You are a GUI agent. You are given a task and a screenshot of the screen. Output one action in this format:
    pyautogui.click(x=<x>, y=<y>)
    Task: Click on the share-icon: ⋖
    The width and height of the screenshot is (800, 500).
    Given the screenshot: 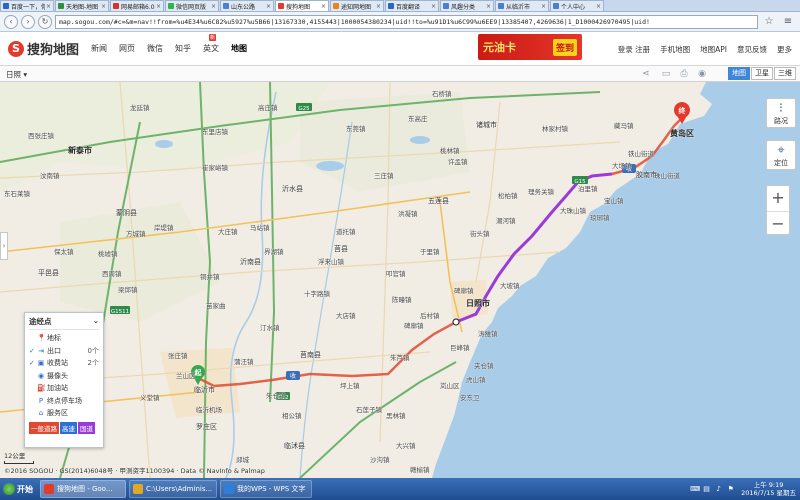 What is the action you would take?
    pyautogui.click(x=646, y=74)
    